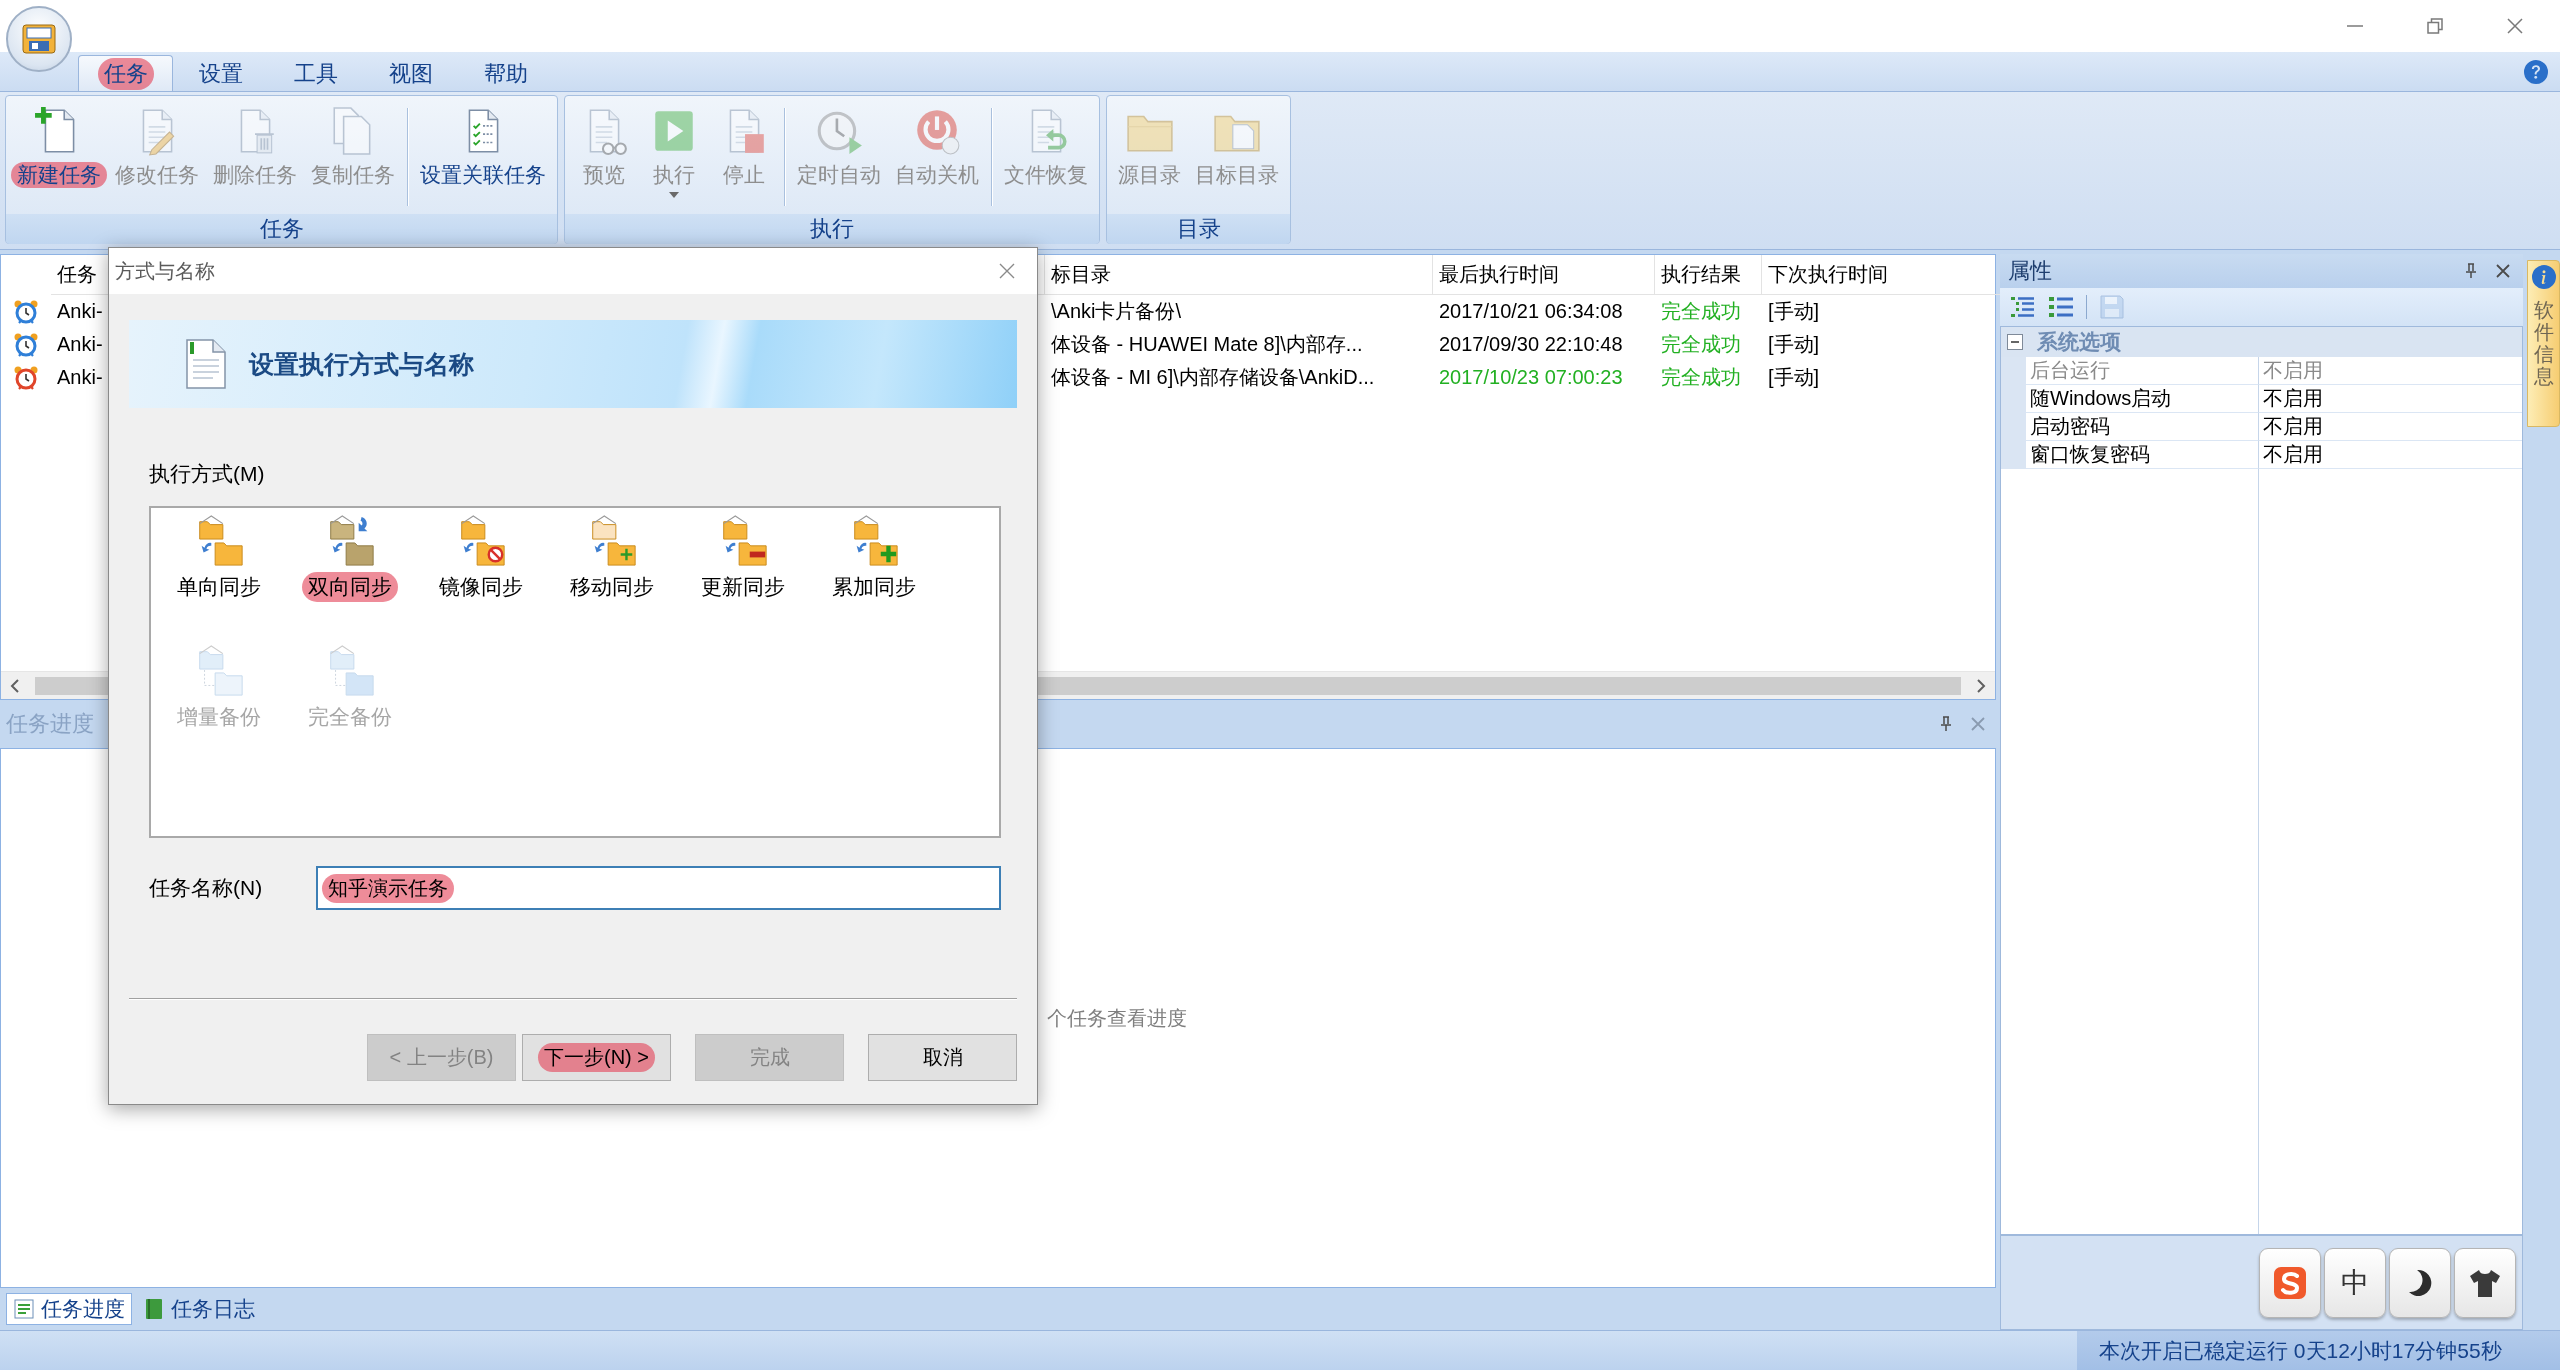 The height and width of the screenshot is (1370, 2560). Describe the element at coordinates (2290, 1282) in the screenshot. I see `logo-icon` at that location.